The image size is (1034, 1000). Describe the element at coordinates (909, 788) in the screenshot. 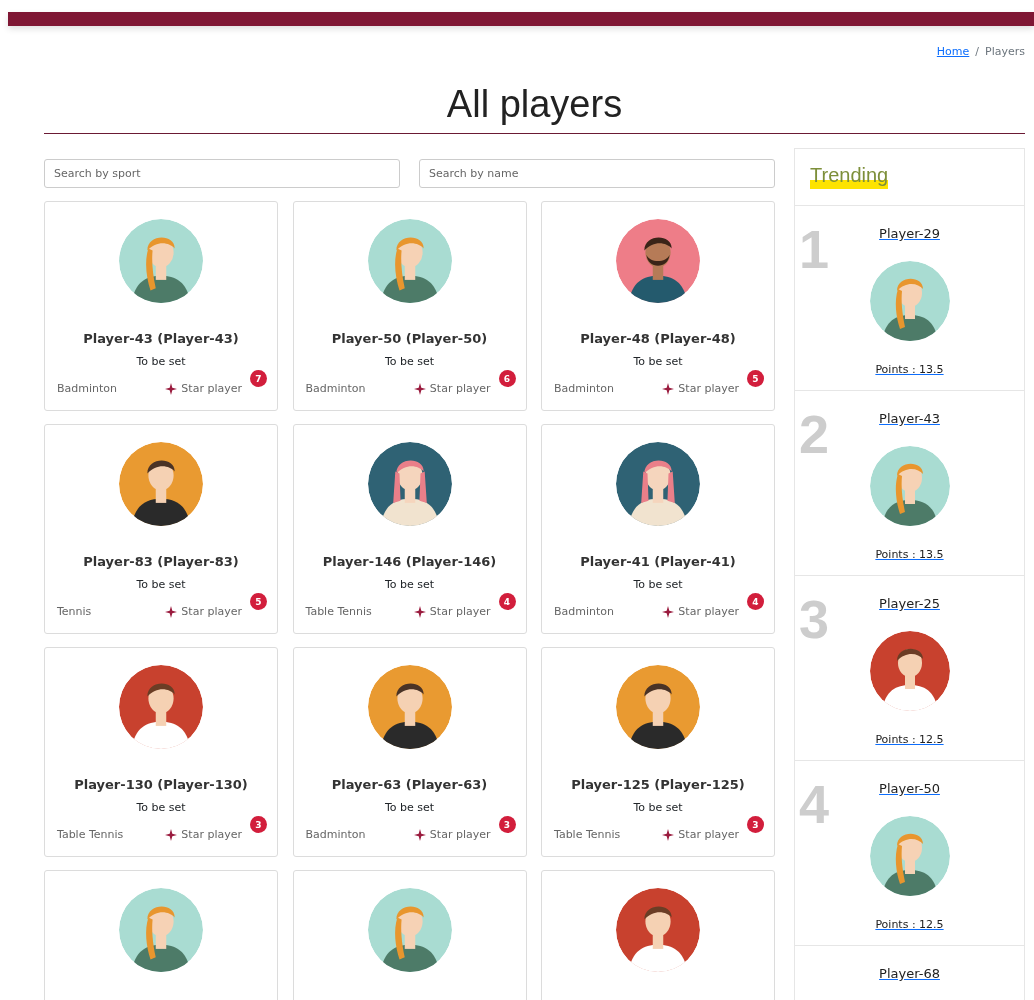

I see `player-link: Player-50` at that location.